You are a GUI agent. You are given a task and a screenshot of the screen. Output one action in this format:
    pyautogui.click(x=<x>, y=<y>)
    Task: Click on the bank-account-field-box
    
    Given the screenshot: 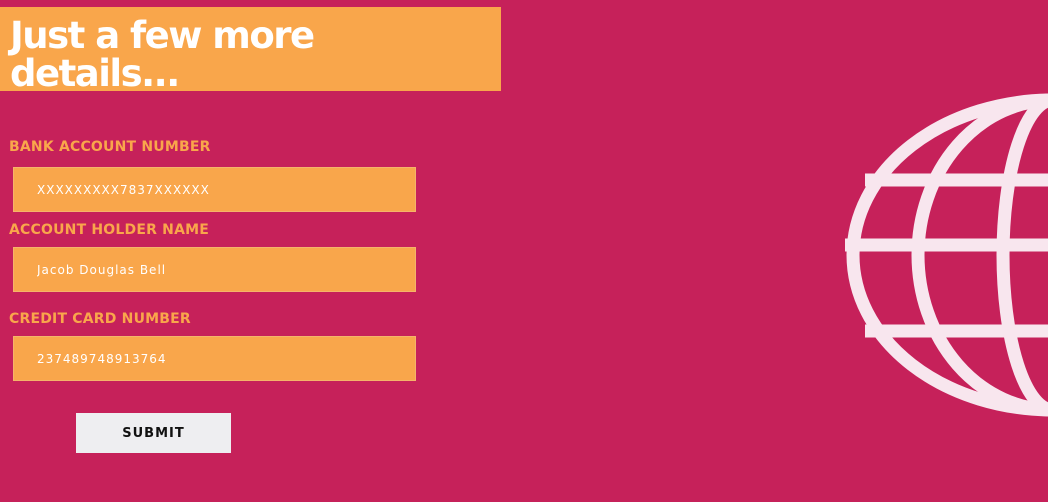 What is the action you would take?
    pyautogui.click(x=214, y=189)
    